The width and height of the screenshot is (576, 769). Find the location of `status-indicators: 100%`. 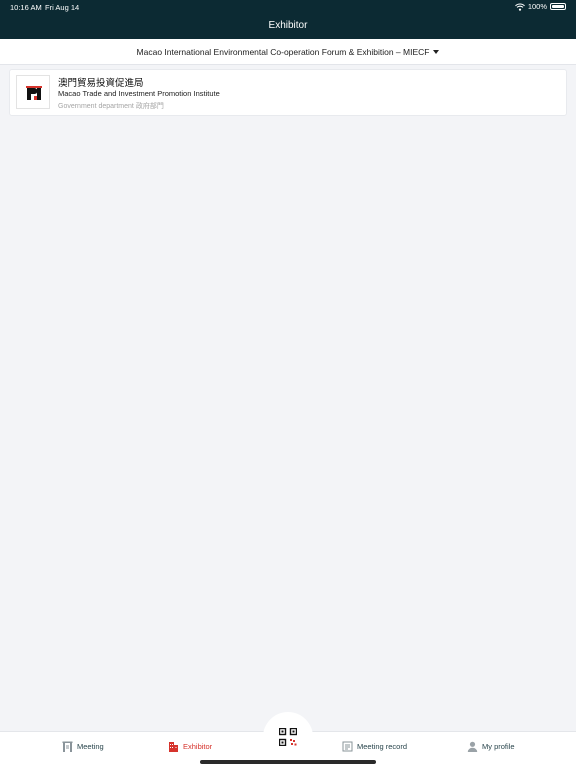

status-indicators: 100% is located at coordinates (540, 6).